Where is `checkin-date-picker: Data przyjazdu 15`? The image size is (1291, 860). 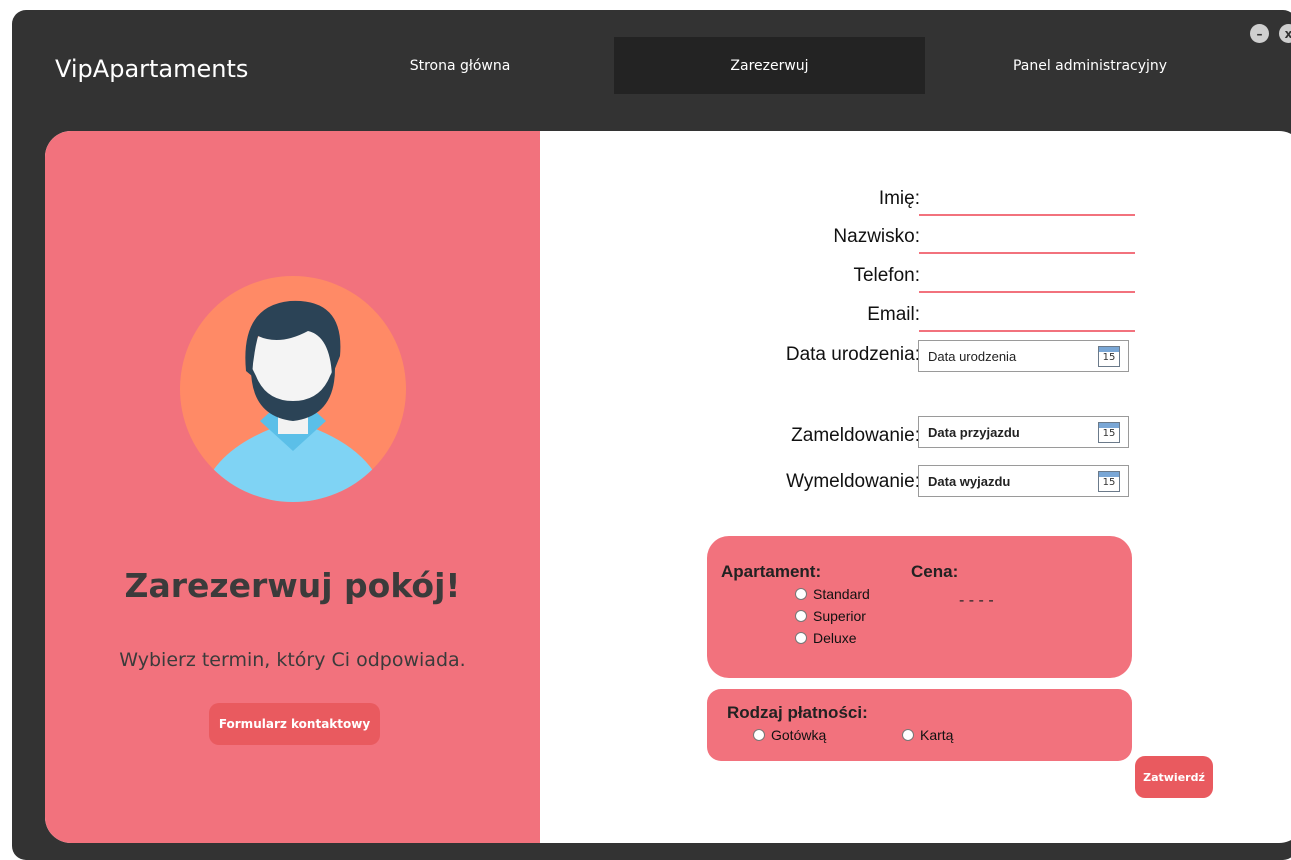 checkin-date-picker: Data przyjazdu 15 is located at coordinates (1023, 432).